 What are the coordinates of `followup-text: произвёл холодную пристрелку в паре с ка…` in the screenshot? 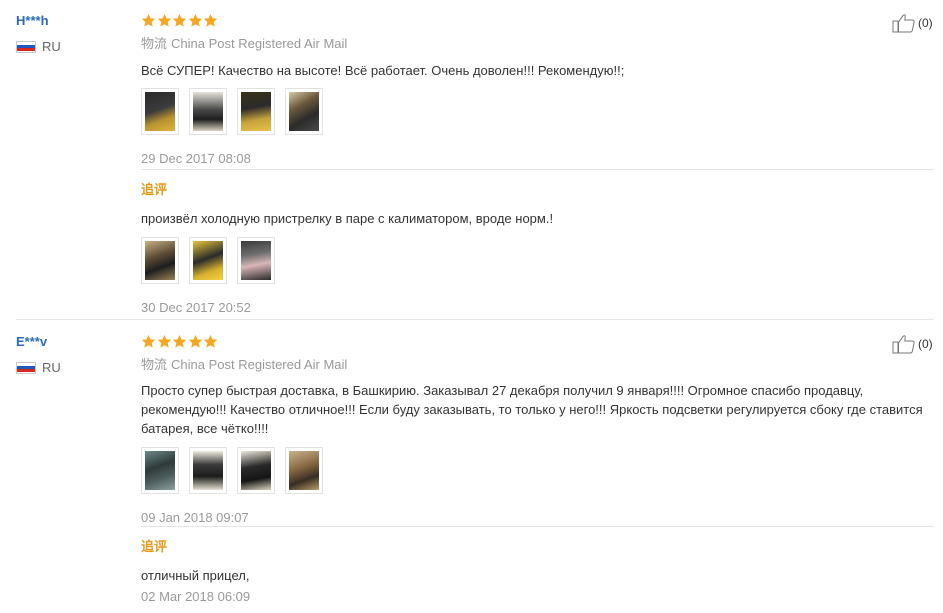 It's located at (347, 218).